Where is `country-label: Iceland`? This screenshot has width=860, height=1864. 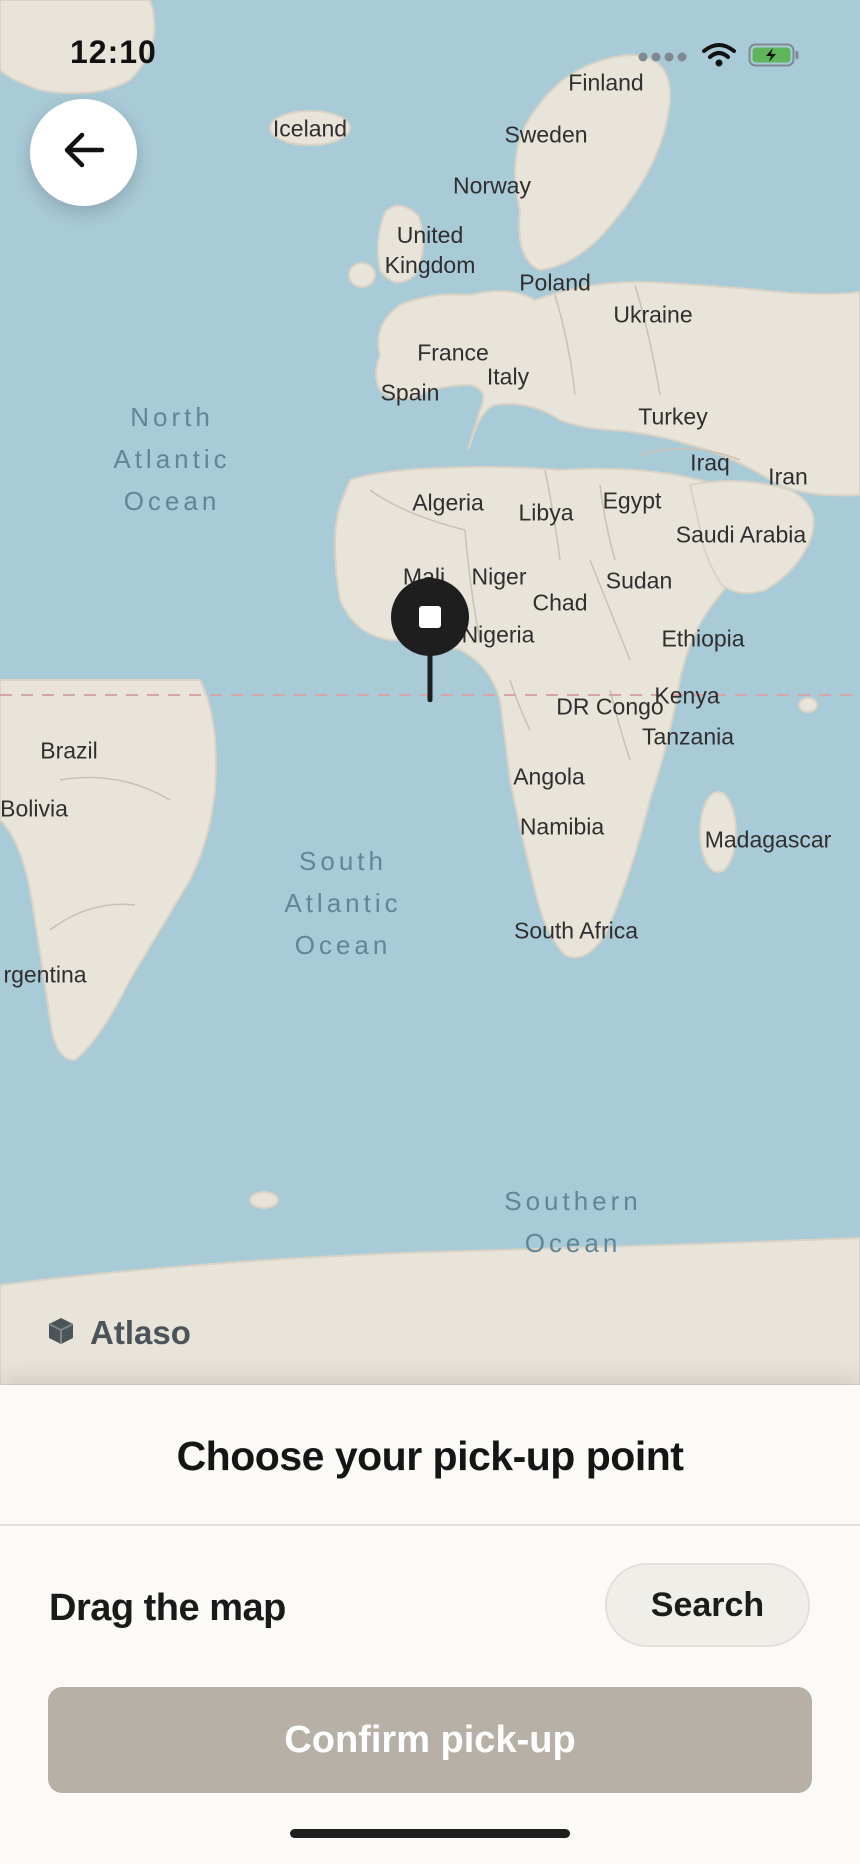
country-label: Iceland is located at coordinates (310, 128).